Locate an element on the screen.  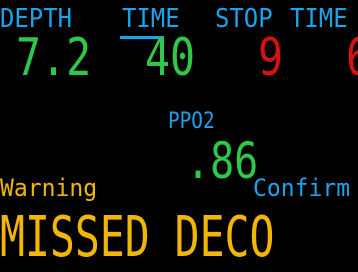
stop-time-header: TIME is located at coordinates (319, 19).